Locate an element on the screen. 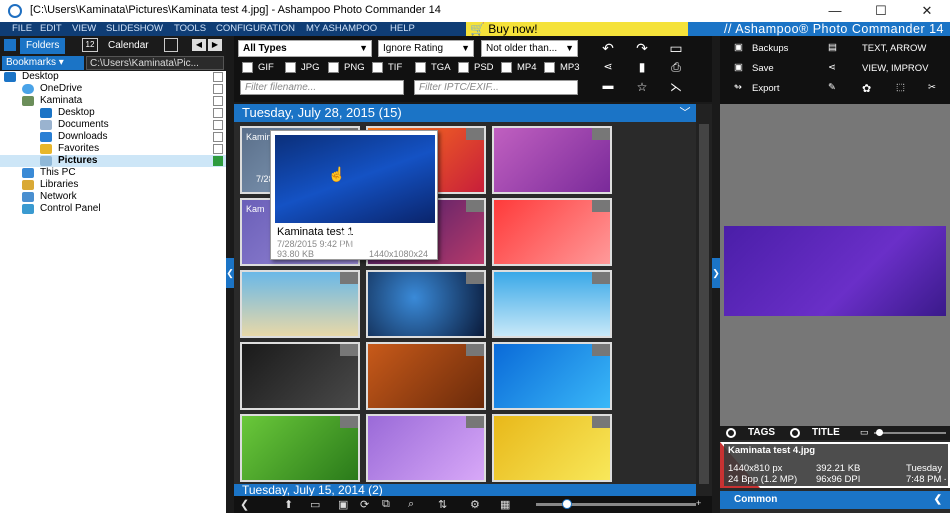 The height and width of the screenshot is (513, 950). view-toggle-icon is located at coordinates (171, 45).